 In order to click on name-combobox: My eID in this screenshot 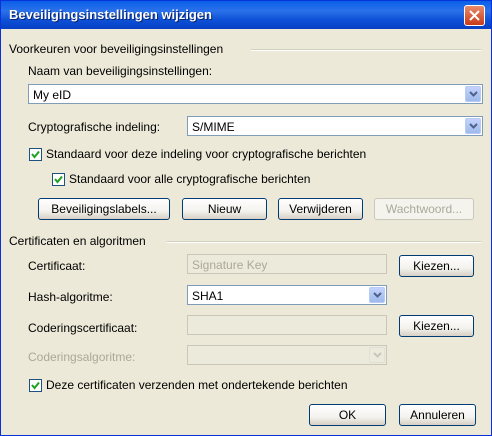, I will do `click(255, 94)`.